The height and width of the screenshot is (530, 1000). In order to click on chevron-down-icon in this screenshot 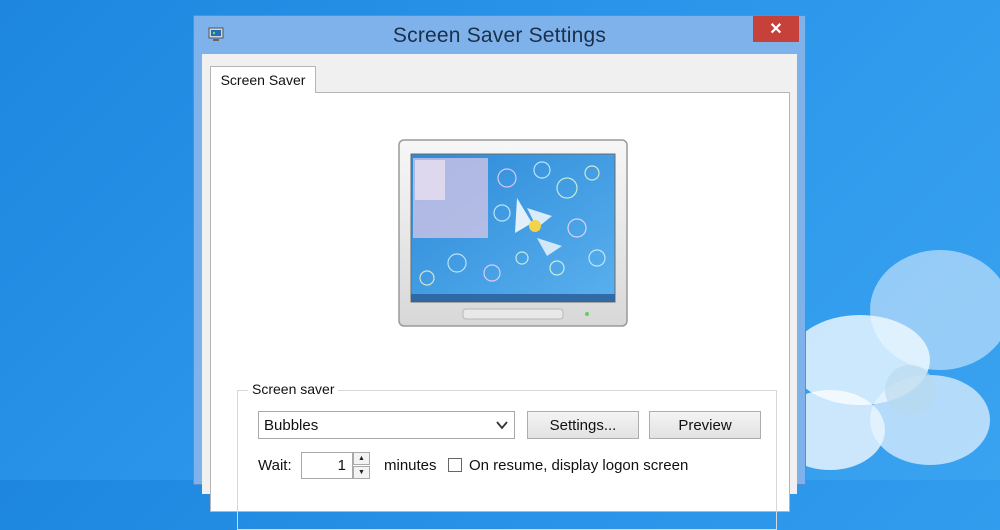, I will do `click(502, 425)`.